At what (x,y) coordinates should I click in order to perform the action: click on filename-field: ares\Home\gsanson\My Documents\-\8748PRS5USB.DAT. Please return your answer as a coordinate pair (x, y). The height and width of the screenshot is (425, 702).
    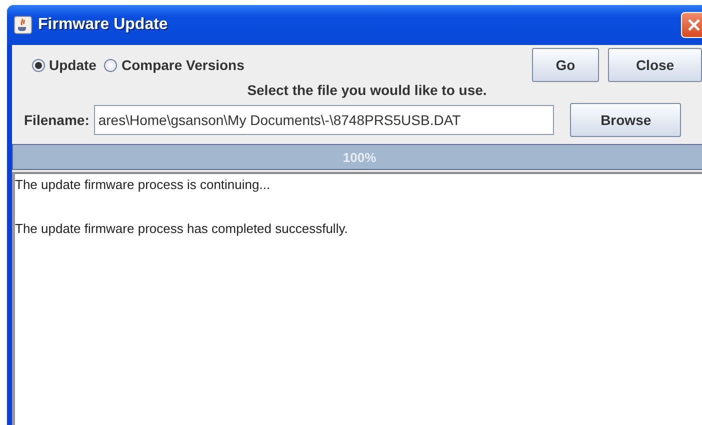
    Looking at the image, I should click on (324, 120).